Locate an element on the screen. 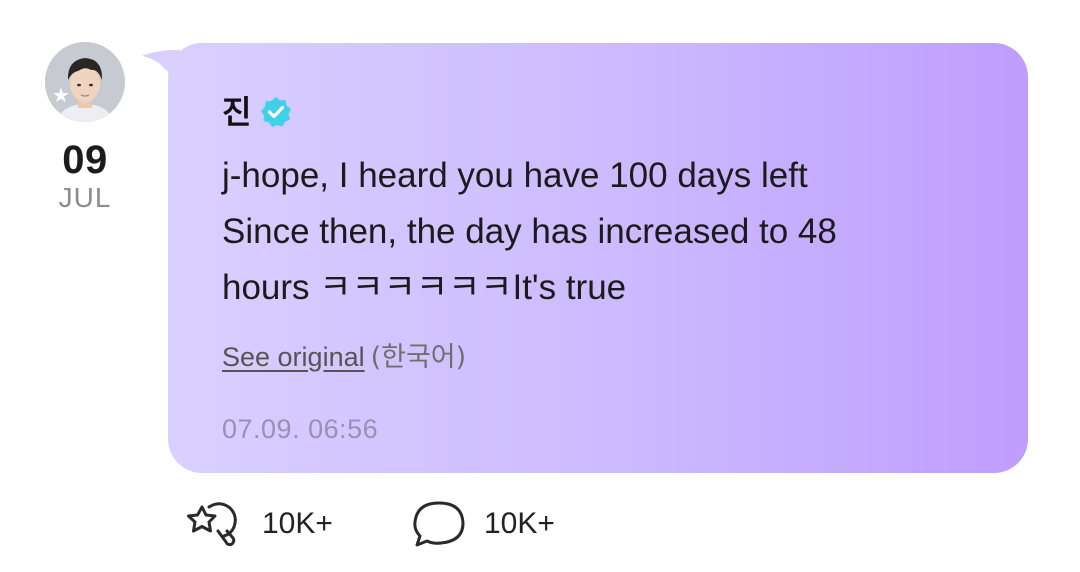  message-line: Since then, the day has increased to 48 is located at coordinates (529, 231).